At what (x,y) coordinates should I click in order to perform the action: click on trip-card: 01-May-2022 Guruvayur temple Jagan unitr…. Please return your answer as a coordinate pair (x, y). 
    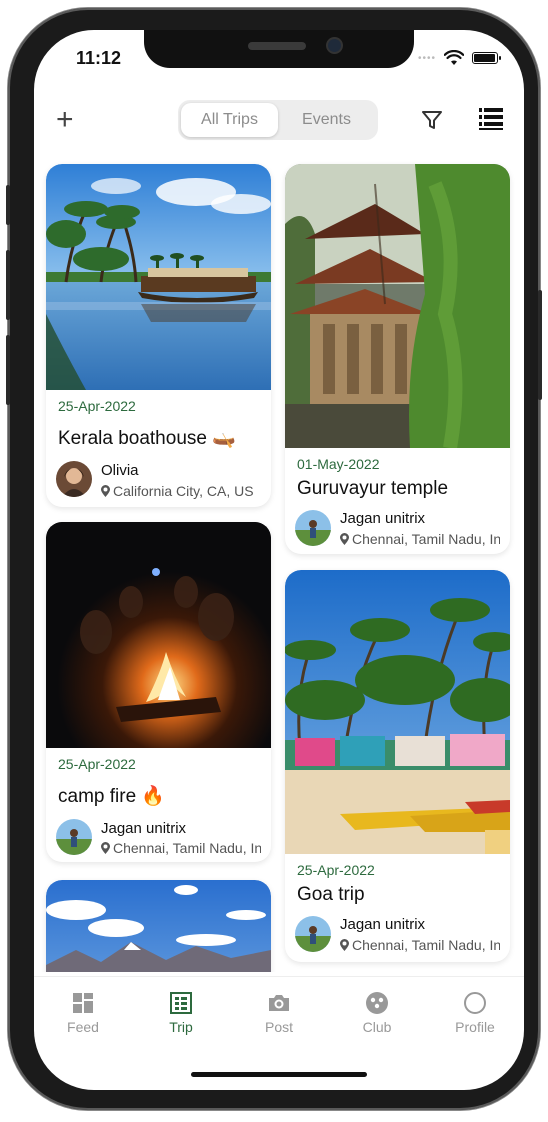
    Looking at the image, I should click on (397, 359).